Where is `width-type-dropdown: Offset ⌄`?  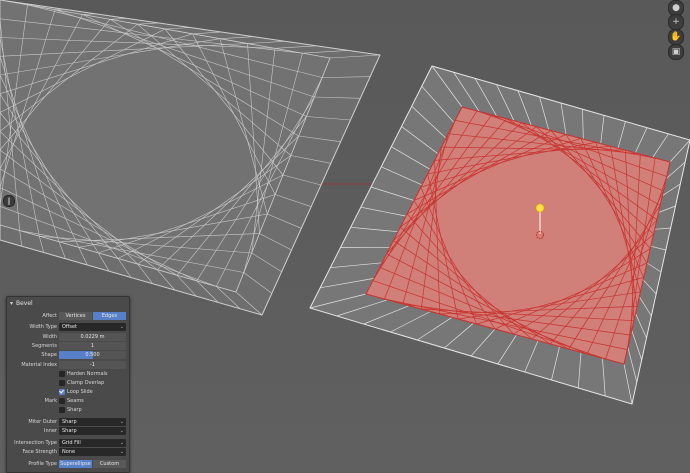
width-type-dropdown: Offset ⌄ is located at coordinates (92, 327).